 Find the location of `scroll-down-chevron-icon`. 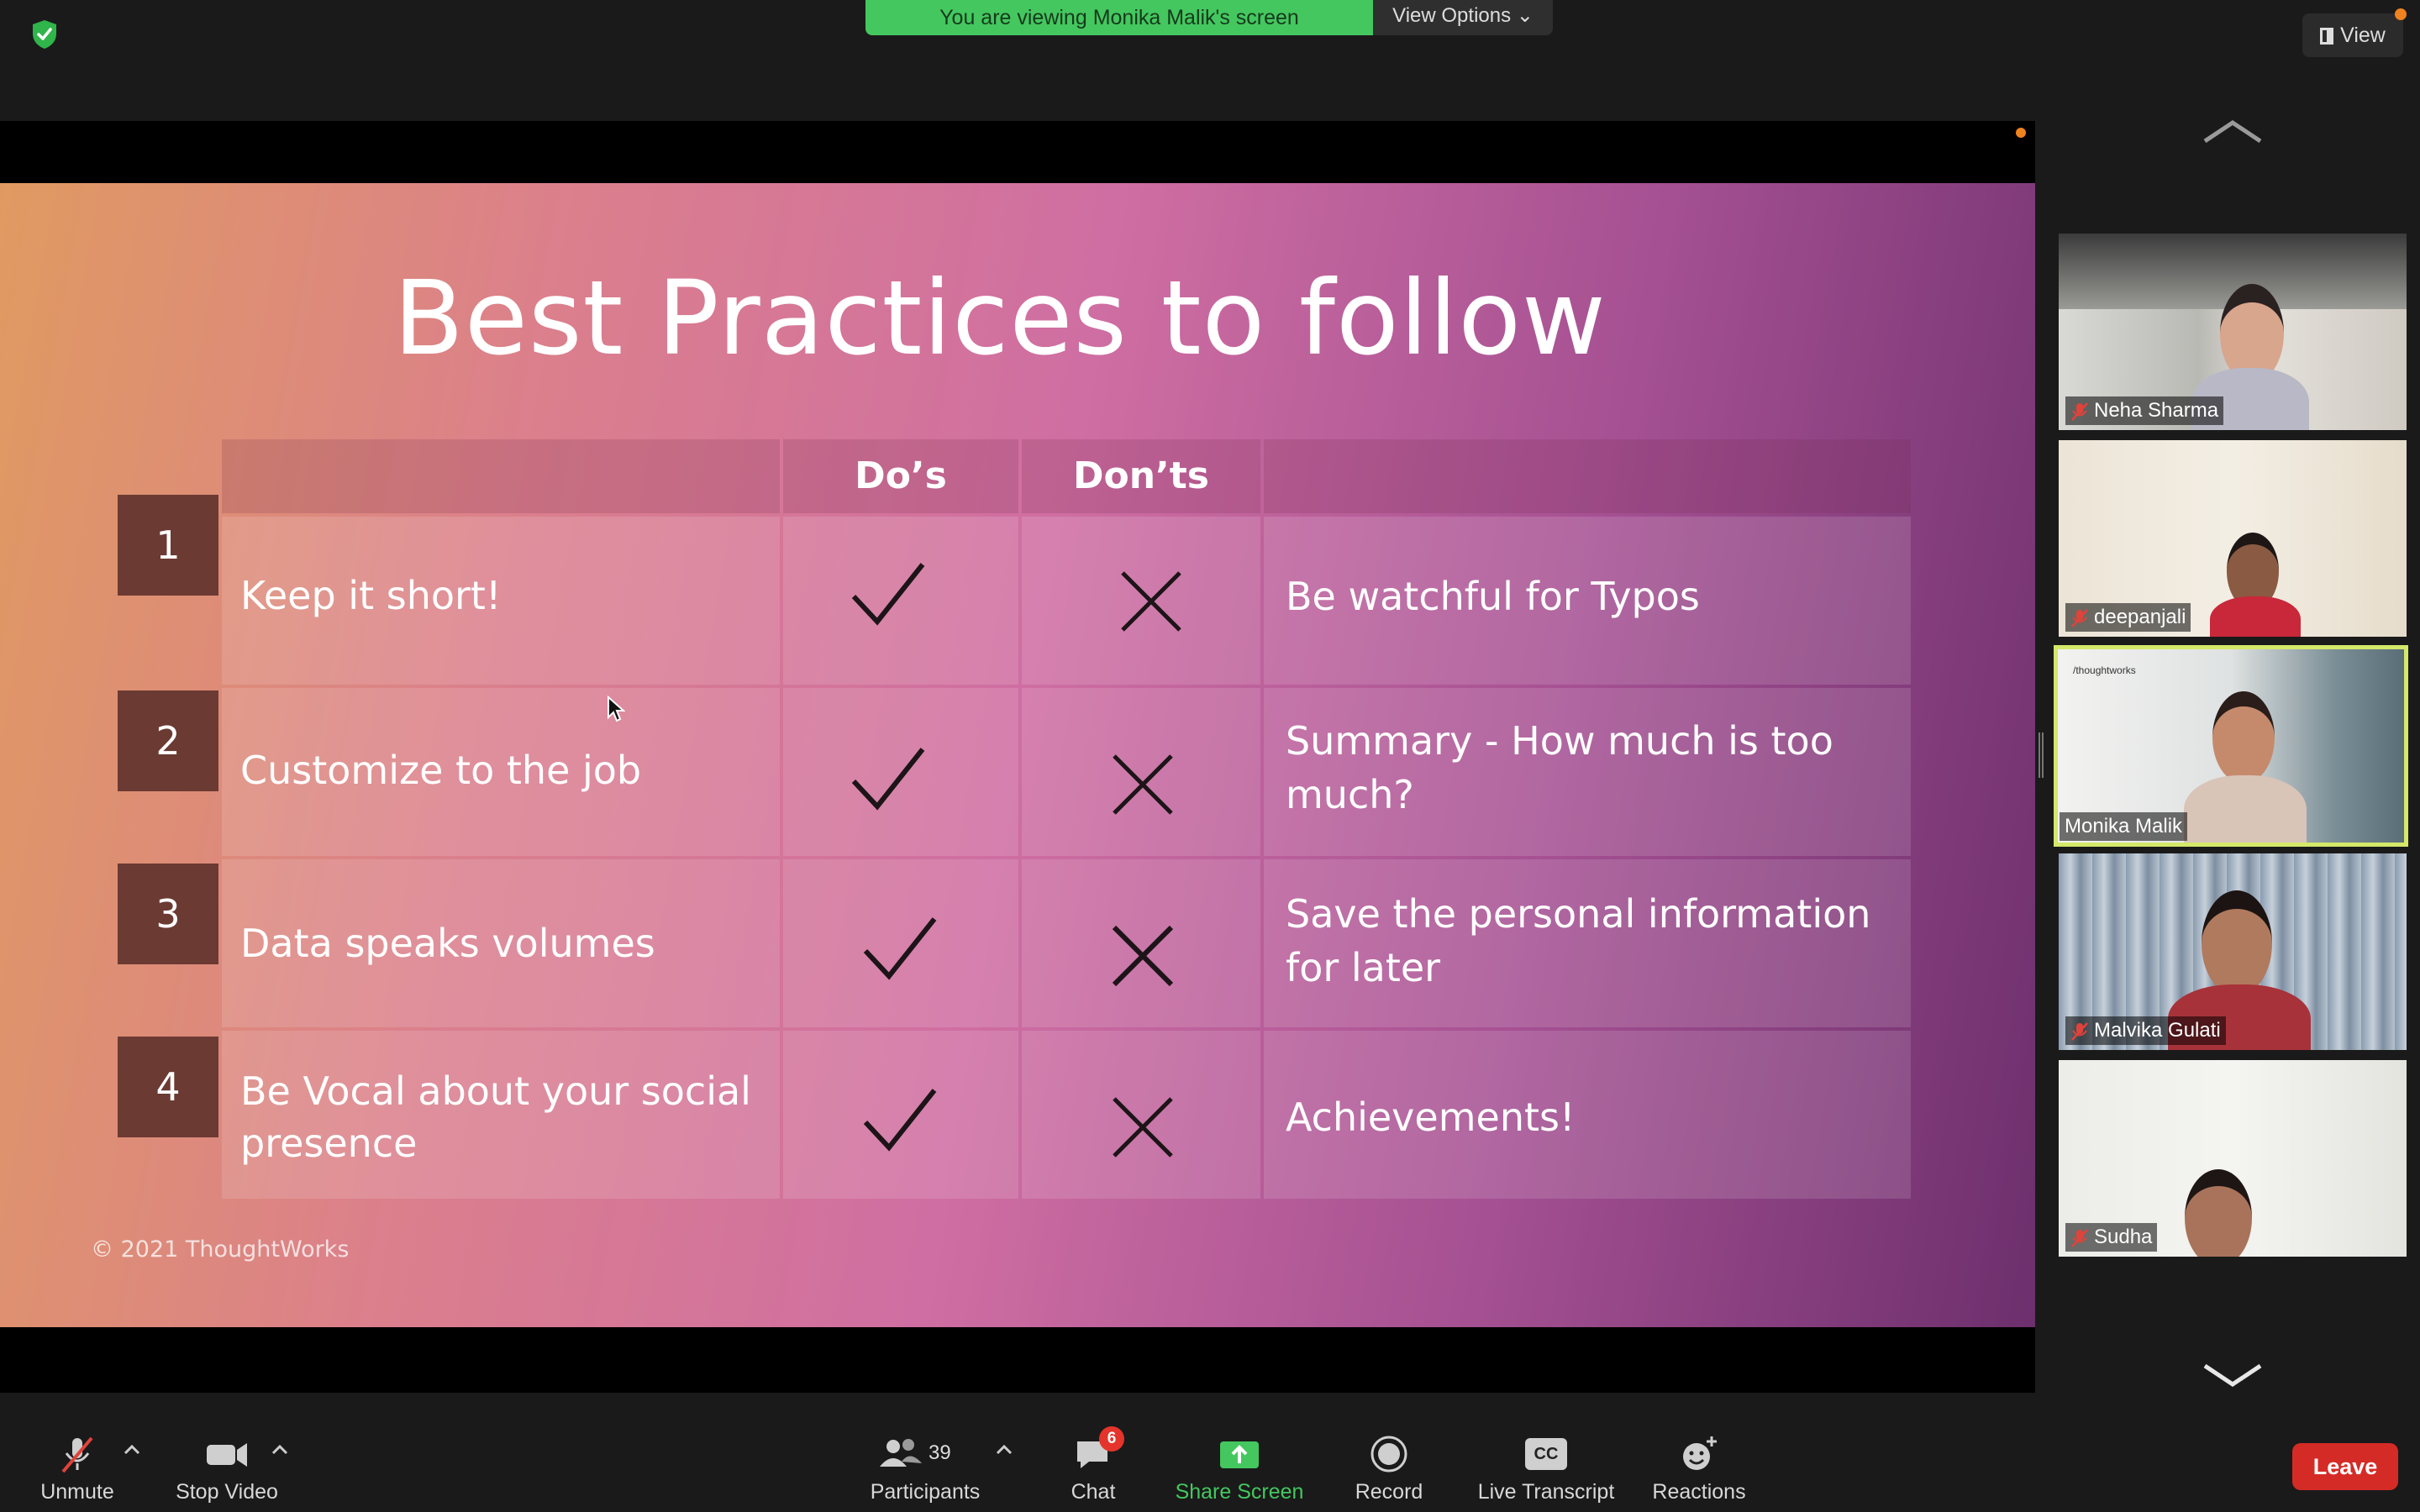

scroll-down-chevron-icon is located at coordinates (2233, 1375).